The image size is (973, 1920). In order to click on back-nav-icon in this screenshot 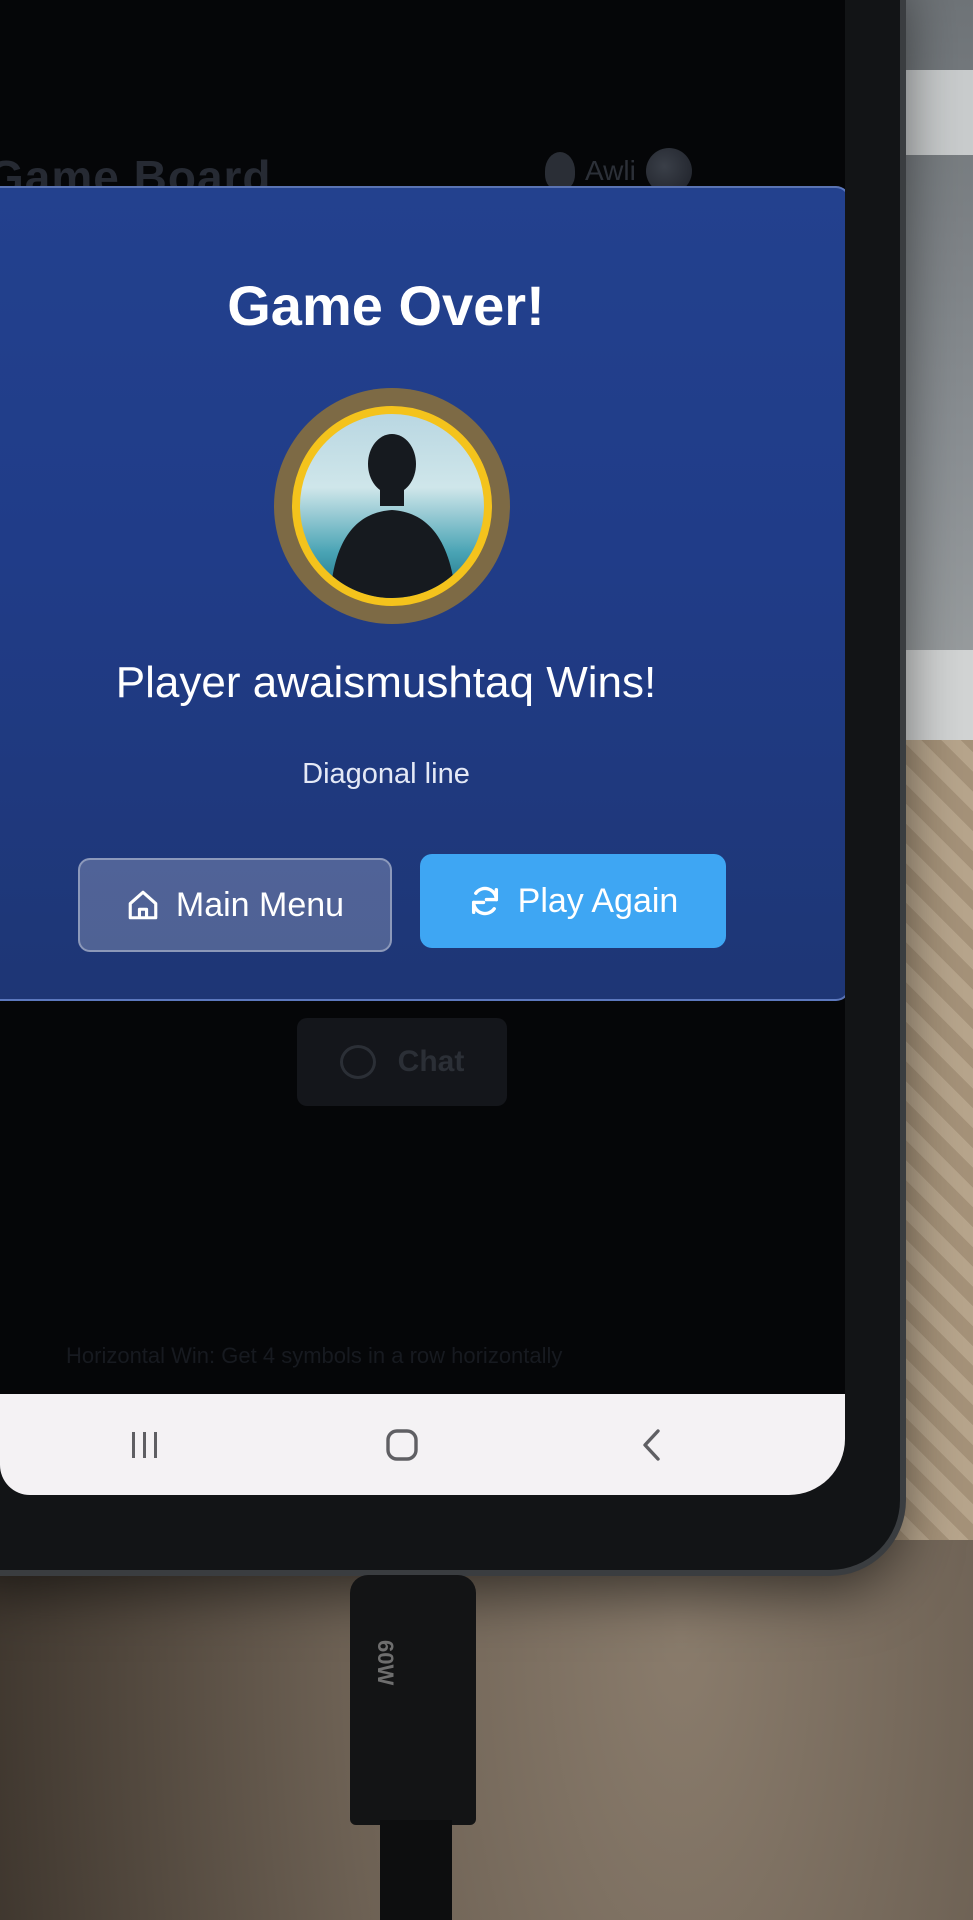, I will do `click(651, 1444)`.